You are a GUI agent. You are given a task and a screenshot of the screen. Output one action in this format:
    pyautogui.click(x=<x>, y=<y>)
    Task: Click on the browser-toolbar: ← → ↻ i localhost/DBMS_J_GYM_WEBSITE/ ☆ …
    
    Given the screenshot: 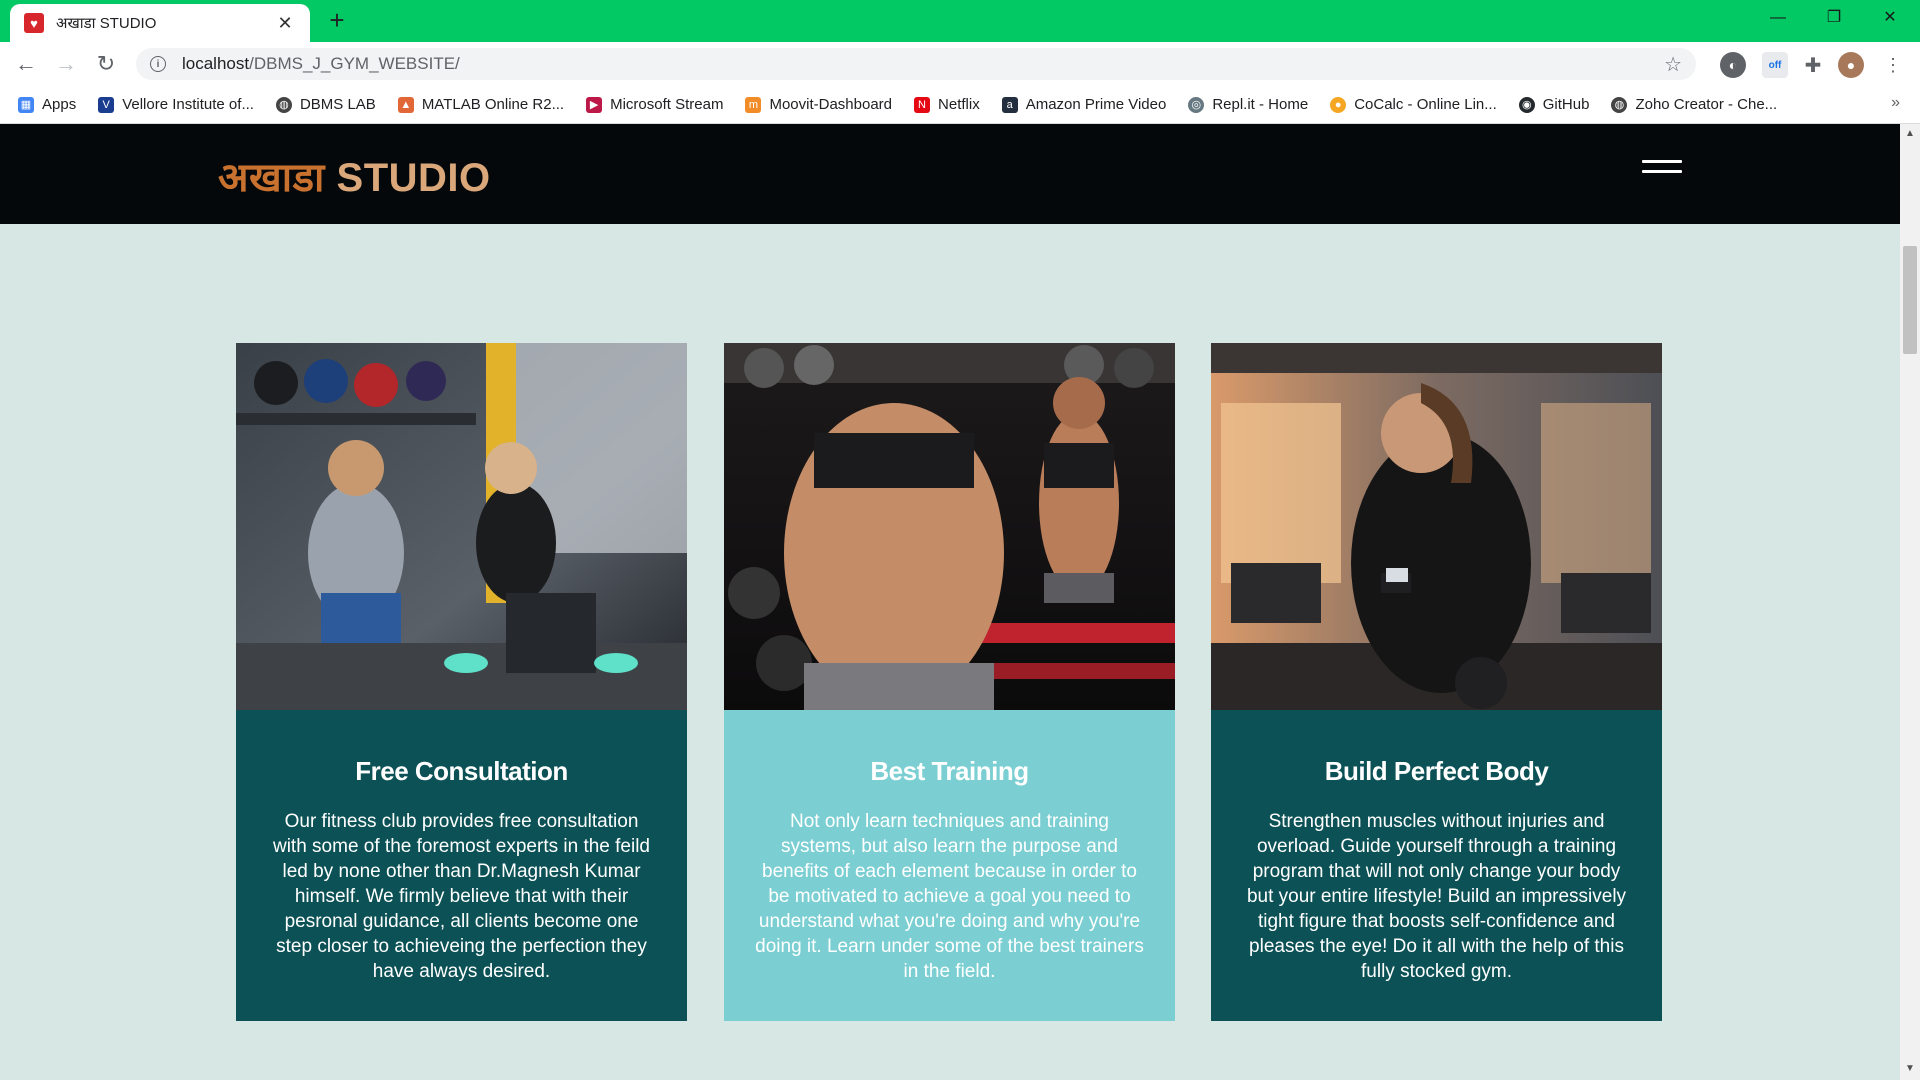 What is the action you would take?
    pyautogui.click(x=960, y=64)
    